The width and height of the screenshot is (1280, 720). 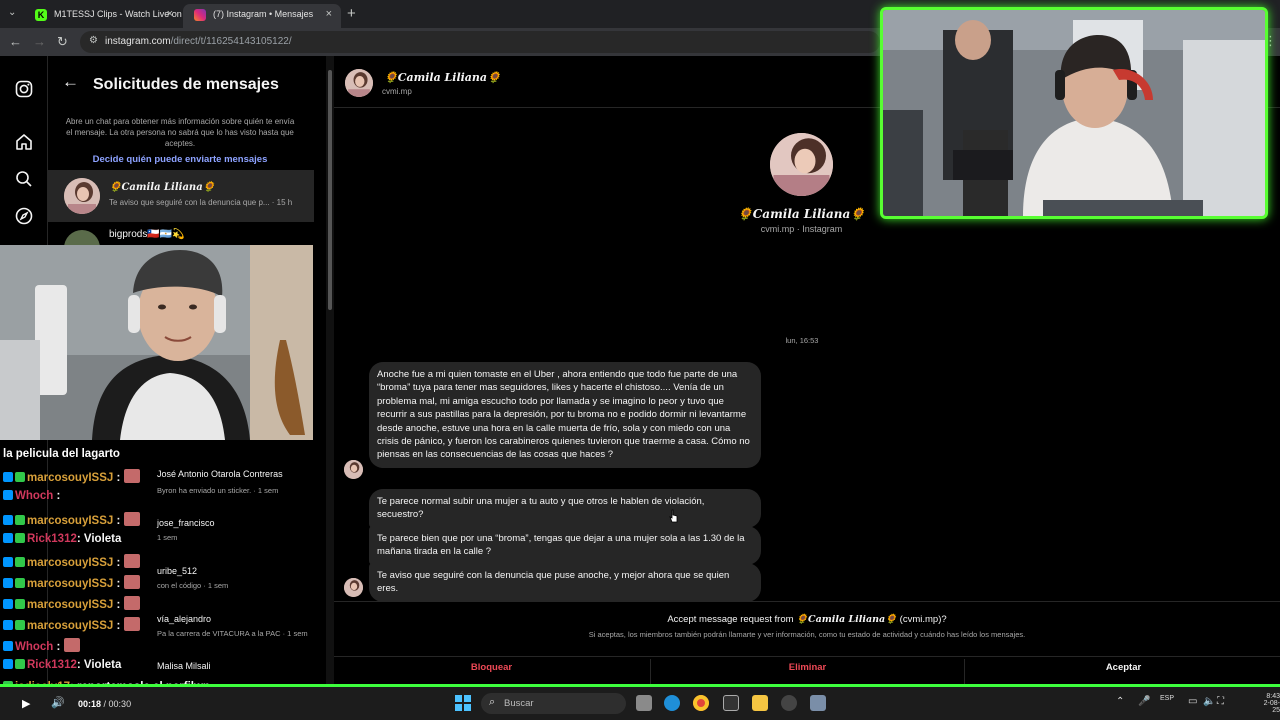 I want to click on video-time: 00:18 / 00:30, so click(x=104, y=704).